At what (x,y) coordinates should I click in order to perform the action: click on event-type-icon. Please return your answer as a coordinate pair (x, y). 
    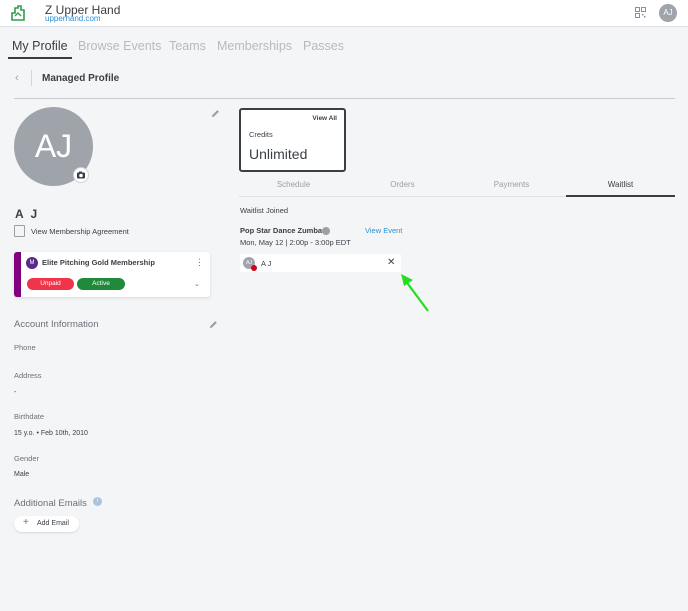
    Looking at the image, I should click on (326, 231).